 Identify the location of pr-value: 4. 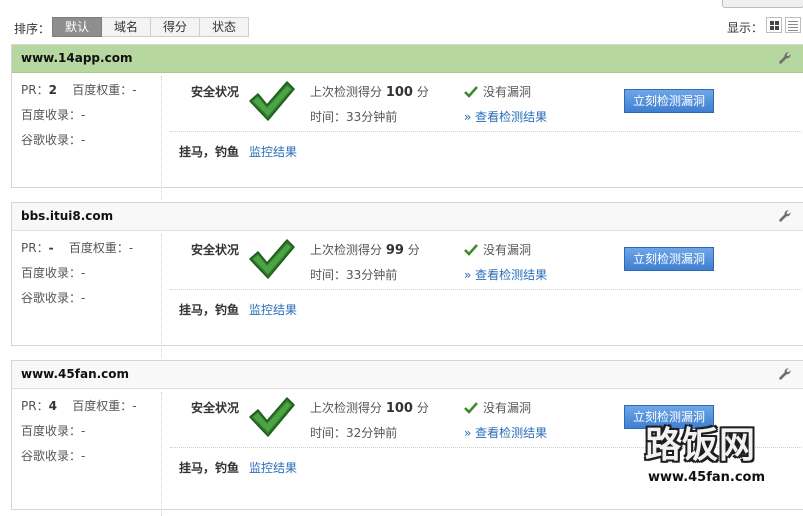
(52, 406).